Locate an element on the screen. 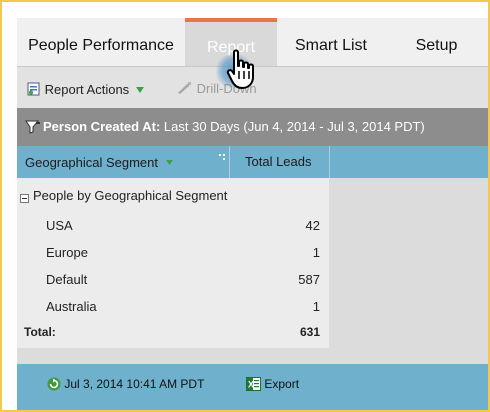  row-value: 42 is located at coordinates (312, 225).